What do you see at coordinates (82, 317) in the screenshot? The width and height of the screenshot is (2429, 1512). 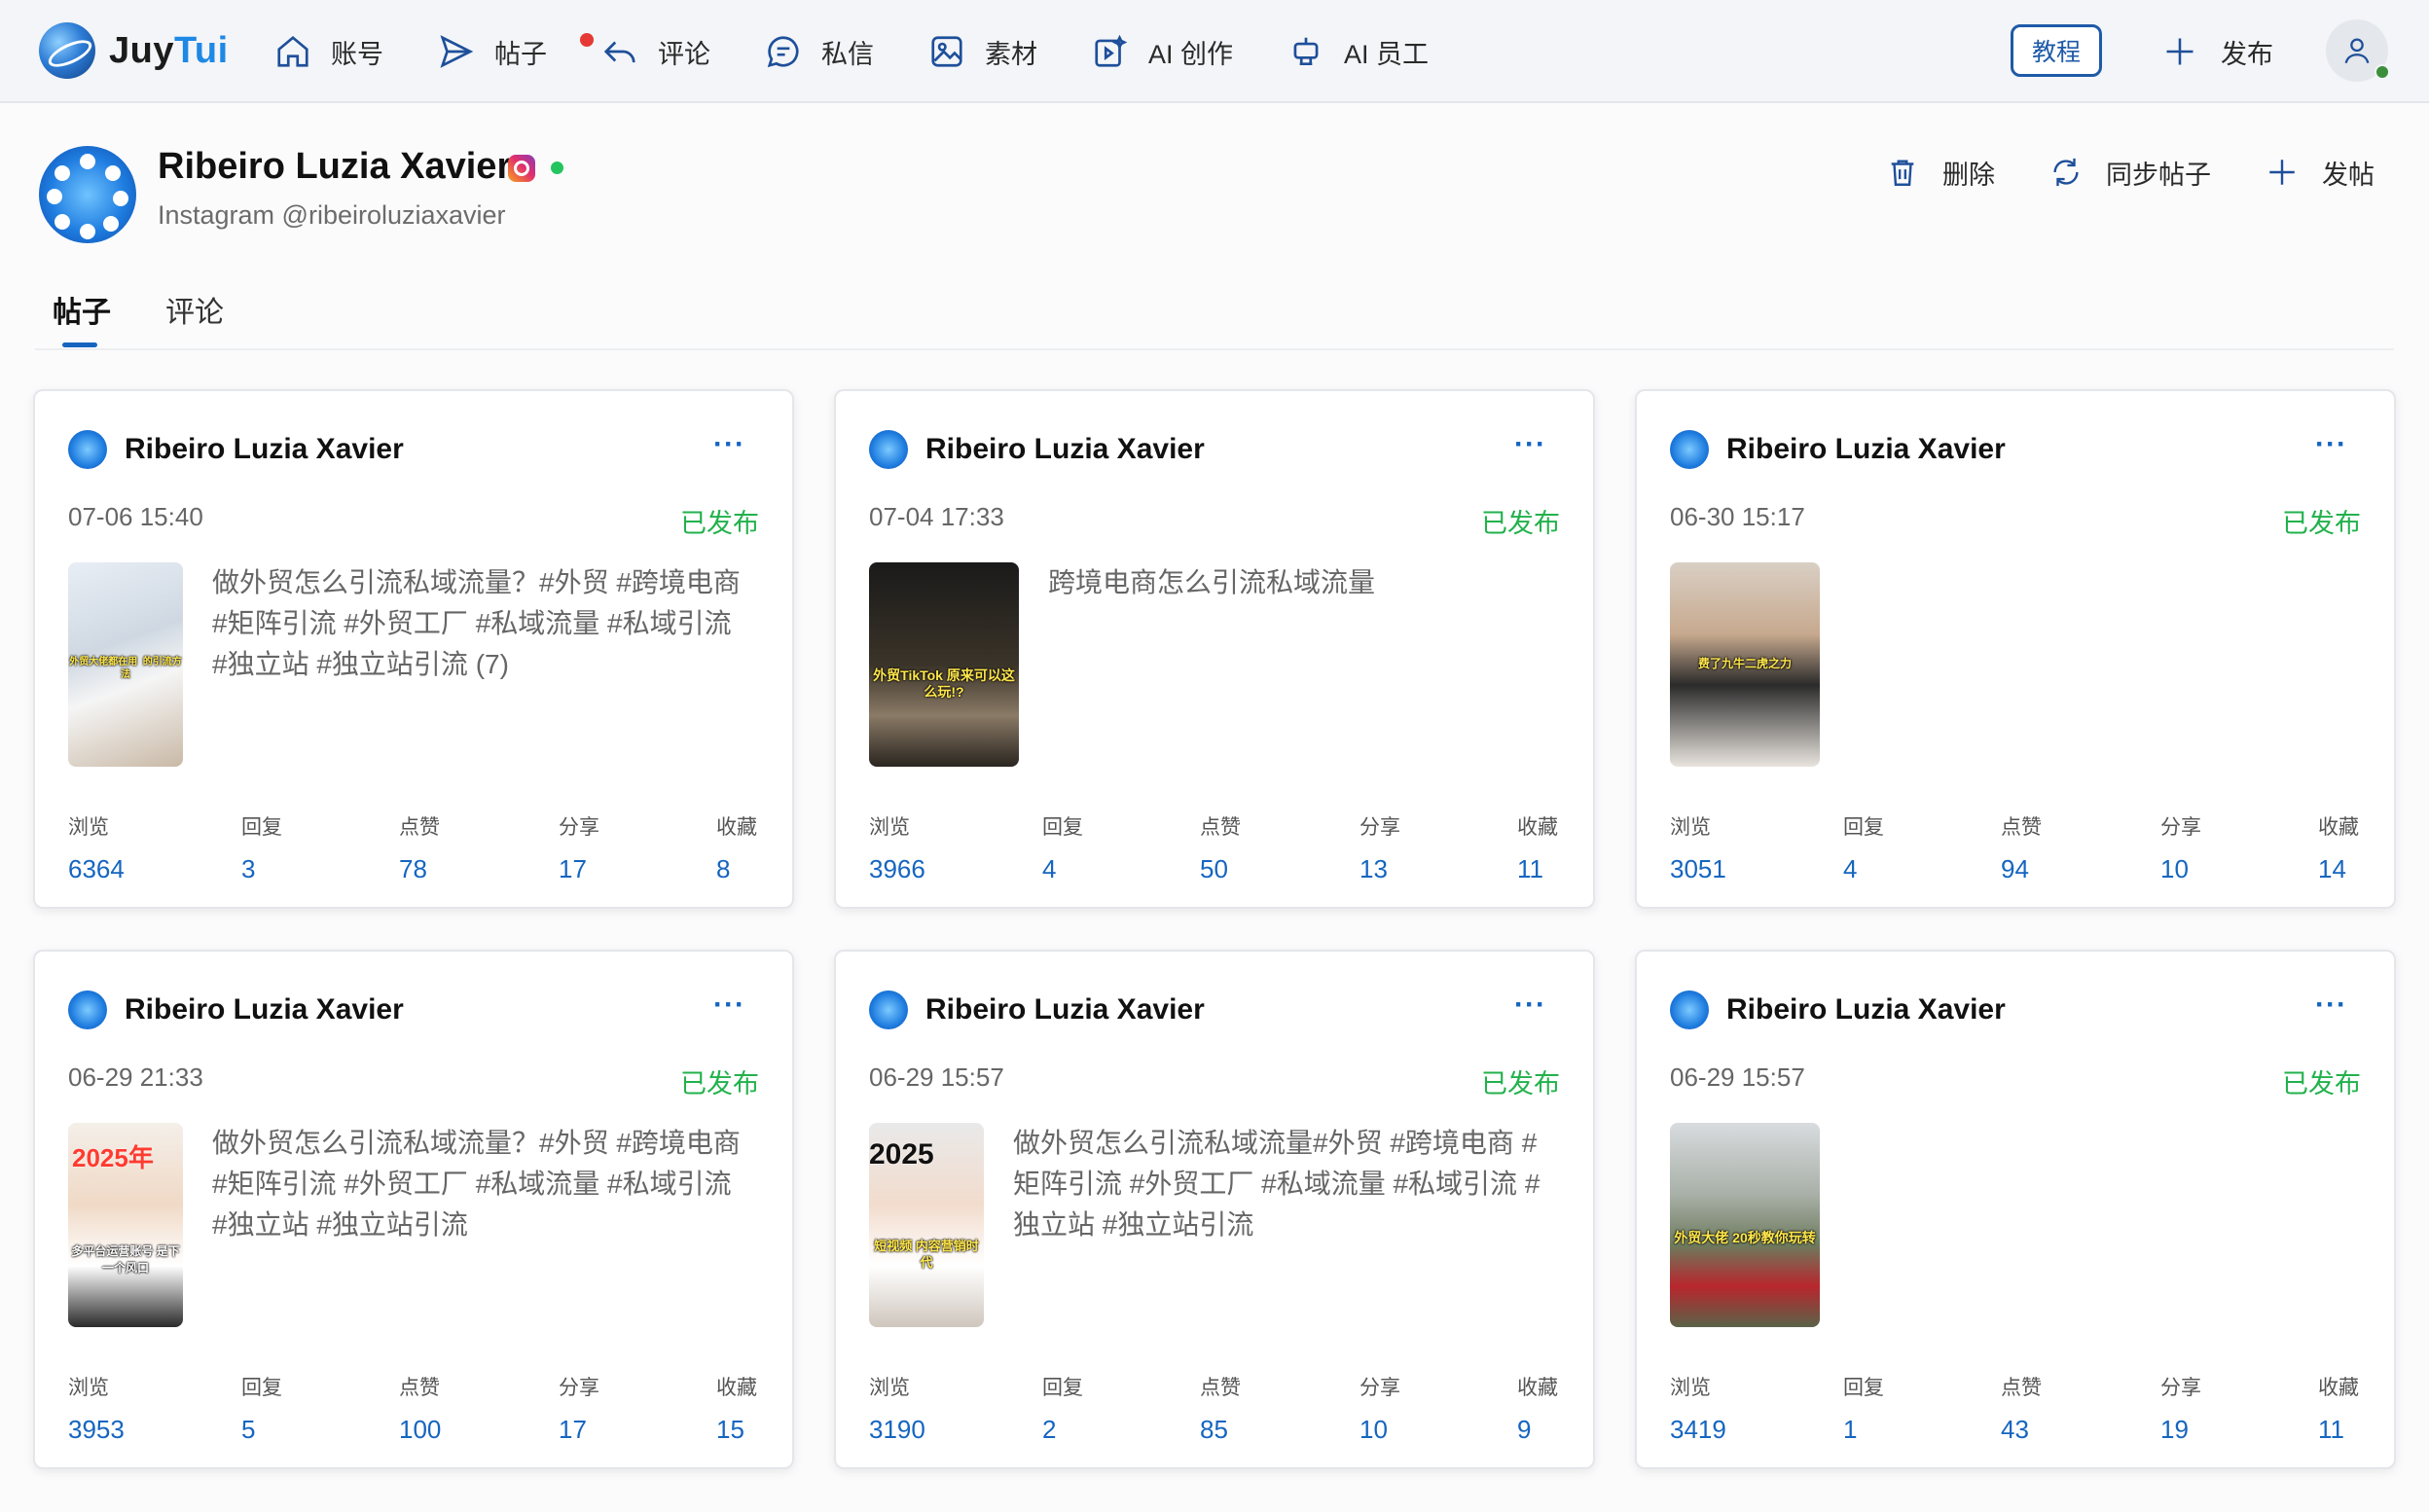 I see `tab-posts: 帖子` at bounding box center [82, 317].